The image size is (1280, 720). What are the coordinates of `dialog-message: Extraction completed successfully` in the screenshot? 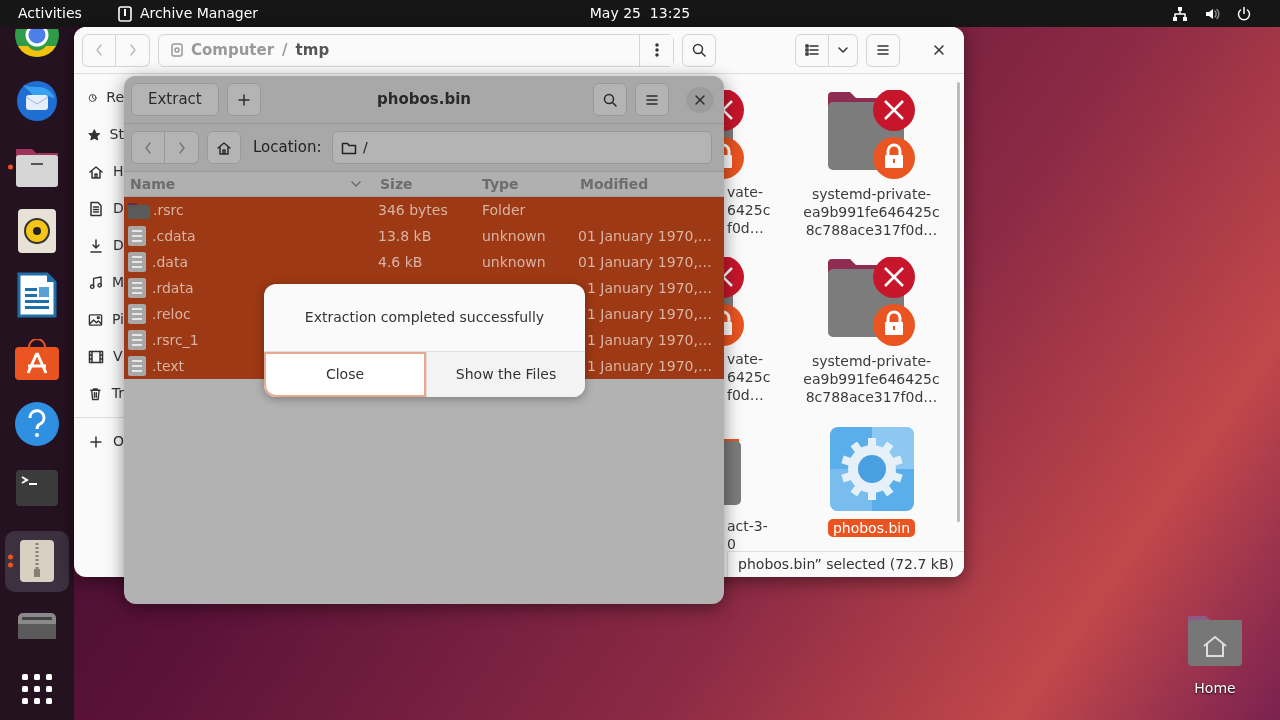 It's located at (424, 317).